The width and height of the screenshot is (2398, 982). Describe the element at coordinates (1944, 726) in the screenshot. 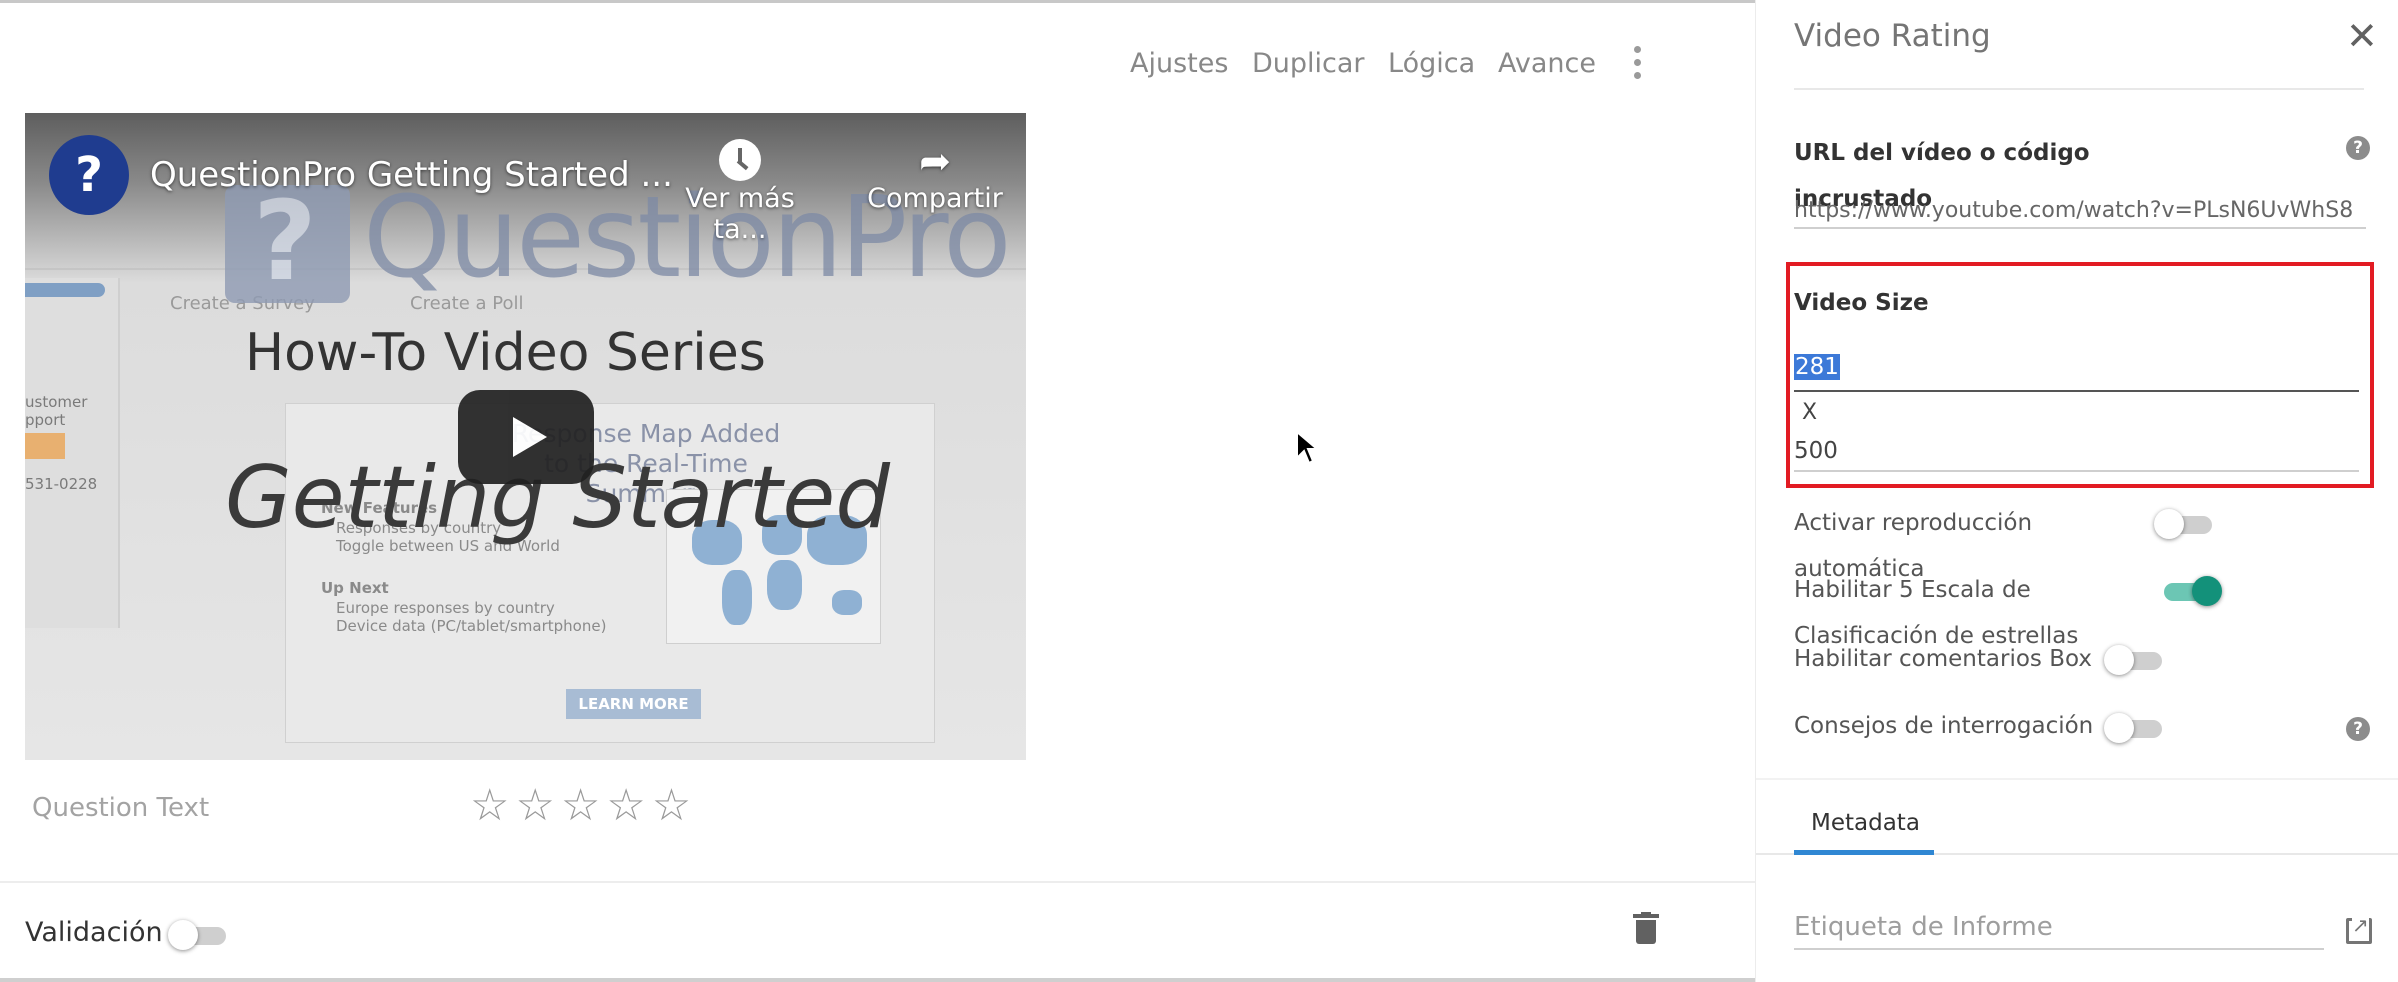

I see `question-tips-label: Consejos de interrogación` at that location.